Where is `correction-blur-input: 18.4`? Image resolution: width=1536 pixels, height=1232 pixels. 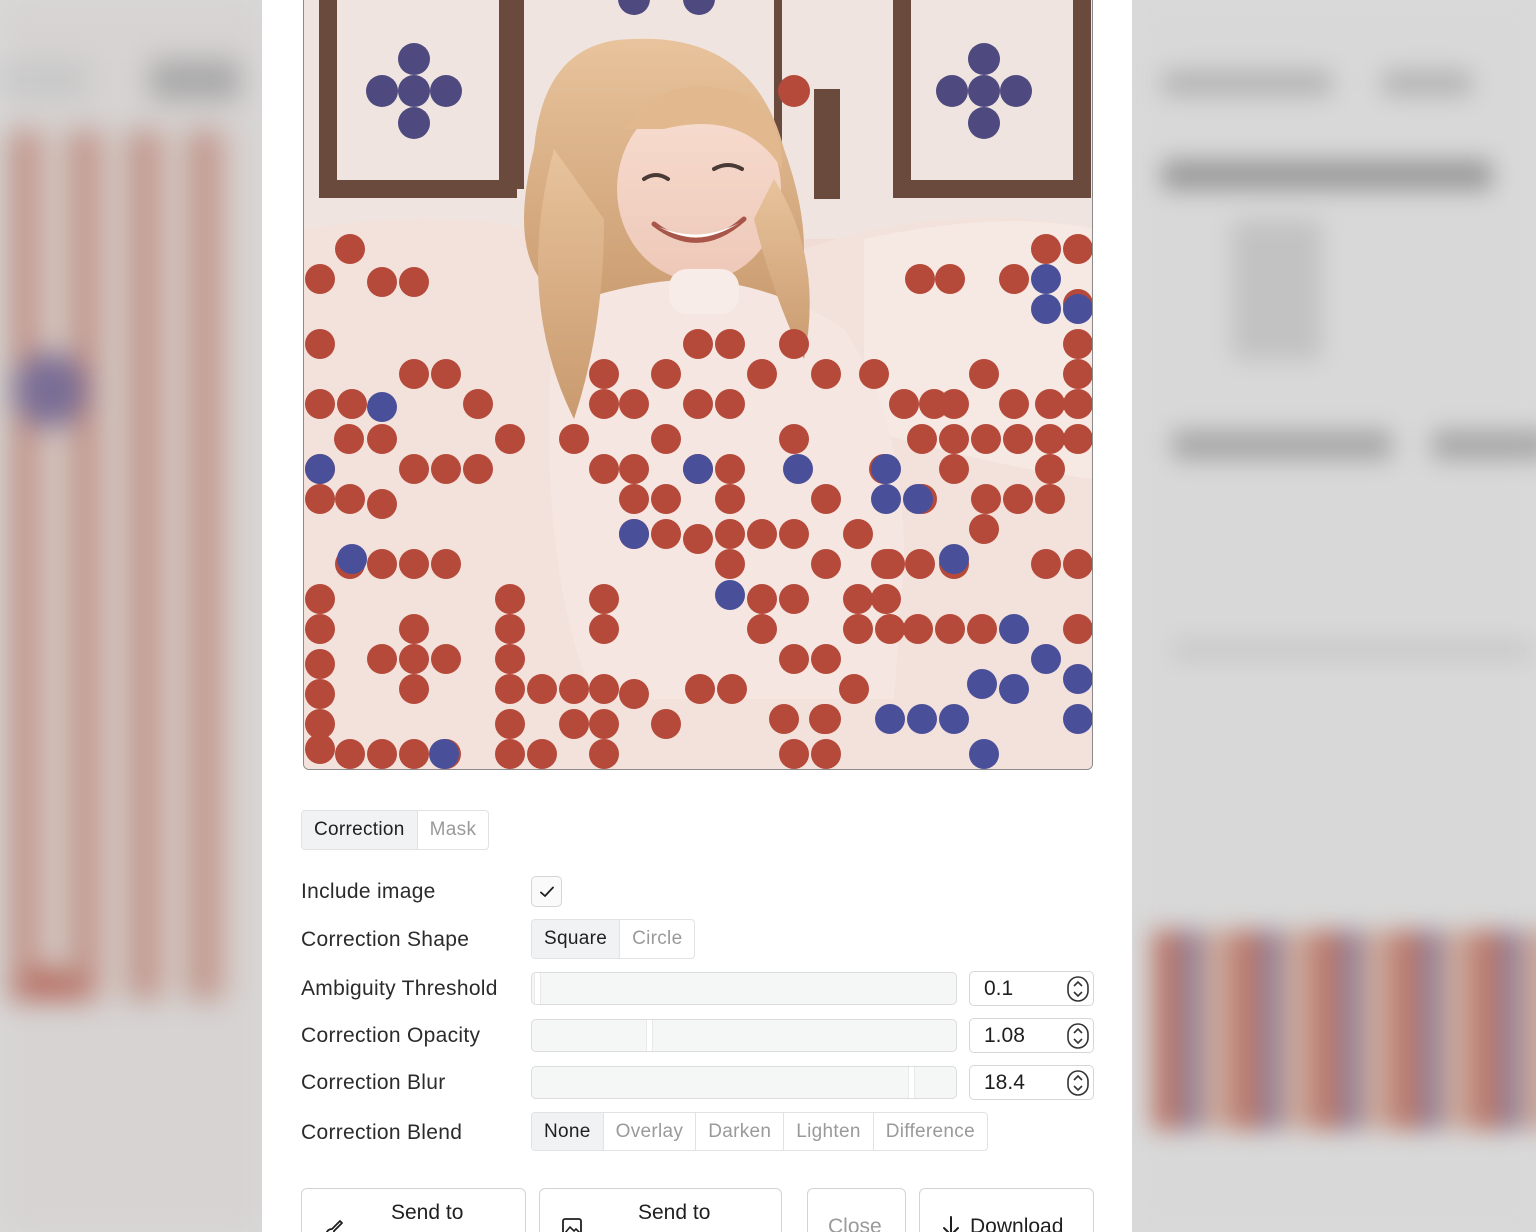
correction-blur-input: 18.4 is located at coordinates (1031, 1082).